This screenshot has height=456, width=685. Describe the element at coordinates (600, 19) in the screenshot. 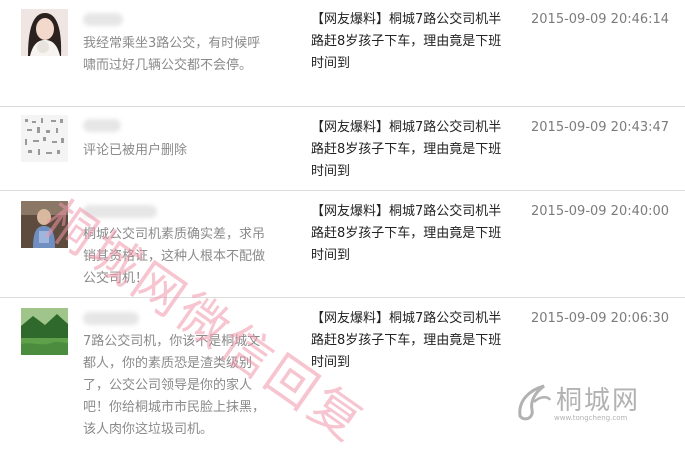

I see `comment-timestamp: 2015-09-09 20:46:14` at that location.